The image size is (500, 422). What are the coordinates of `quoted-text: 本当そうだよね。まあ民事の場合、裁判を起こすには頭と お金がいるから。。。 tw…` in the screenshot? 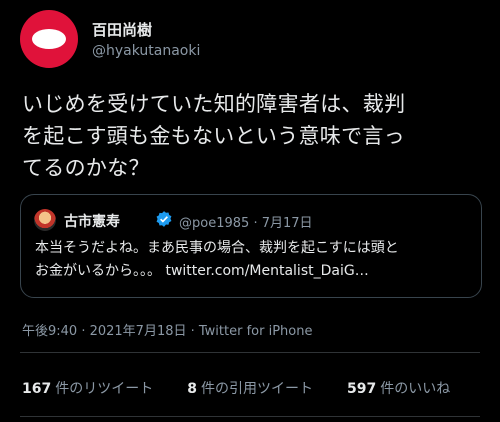 It's located at (255, 260).